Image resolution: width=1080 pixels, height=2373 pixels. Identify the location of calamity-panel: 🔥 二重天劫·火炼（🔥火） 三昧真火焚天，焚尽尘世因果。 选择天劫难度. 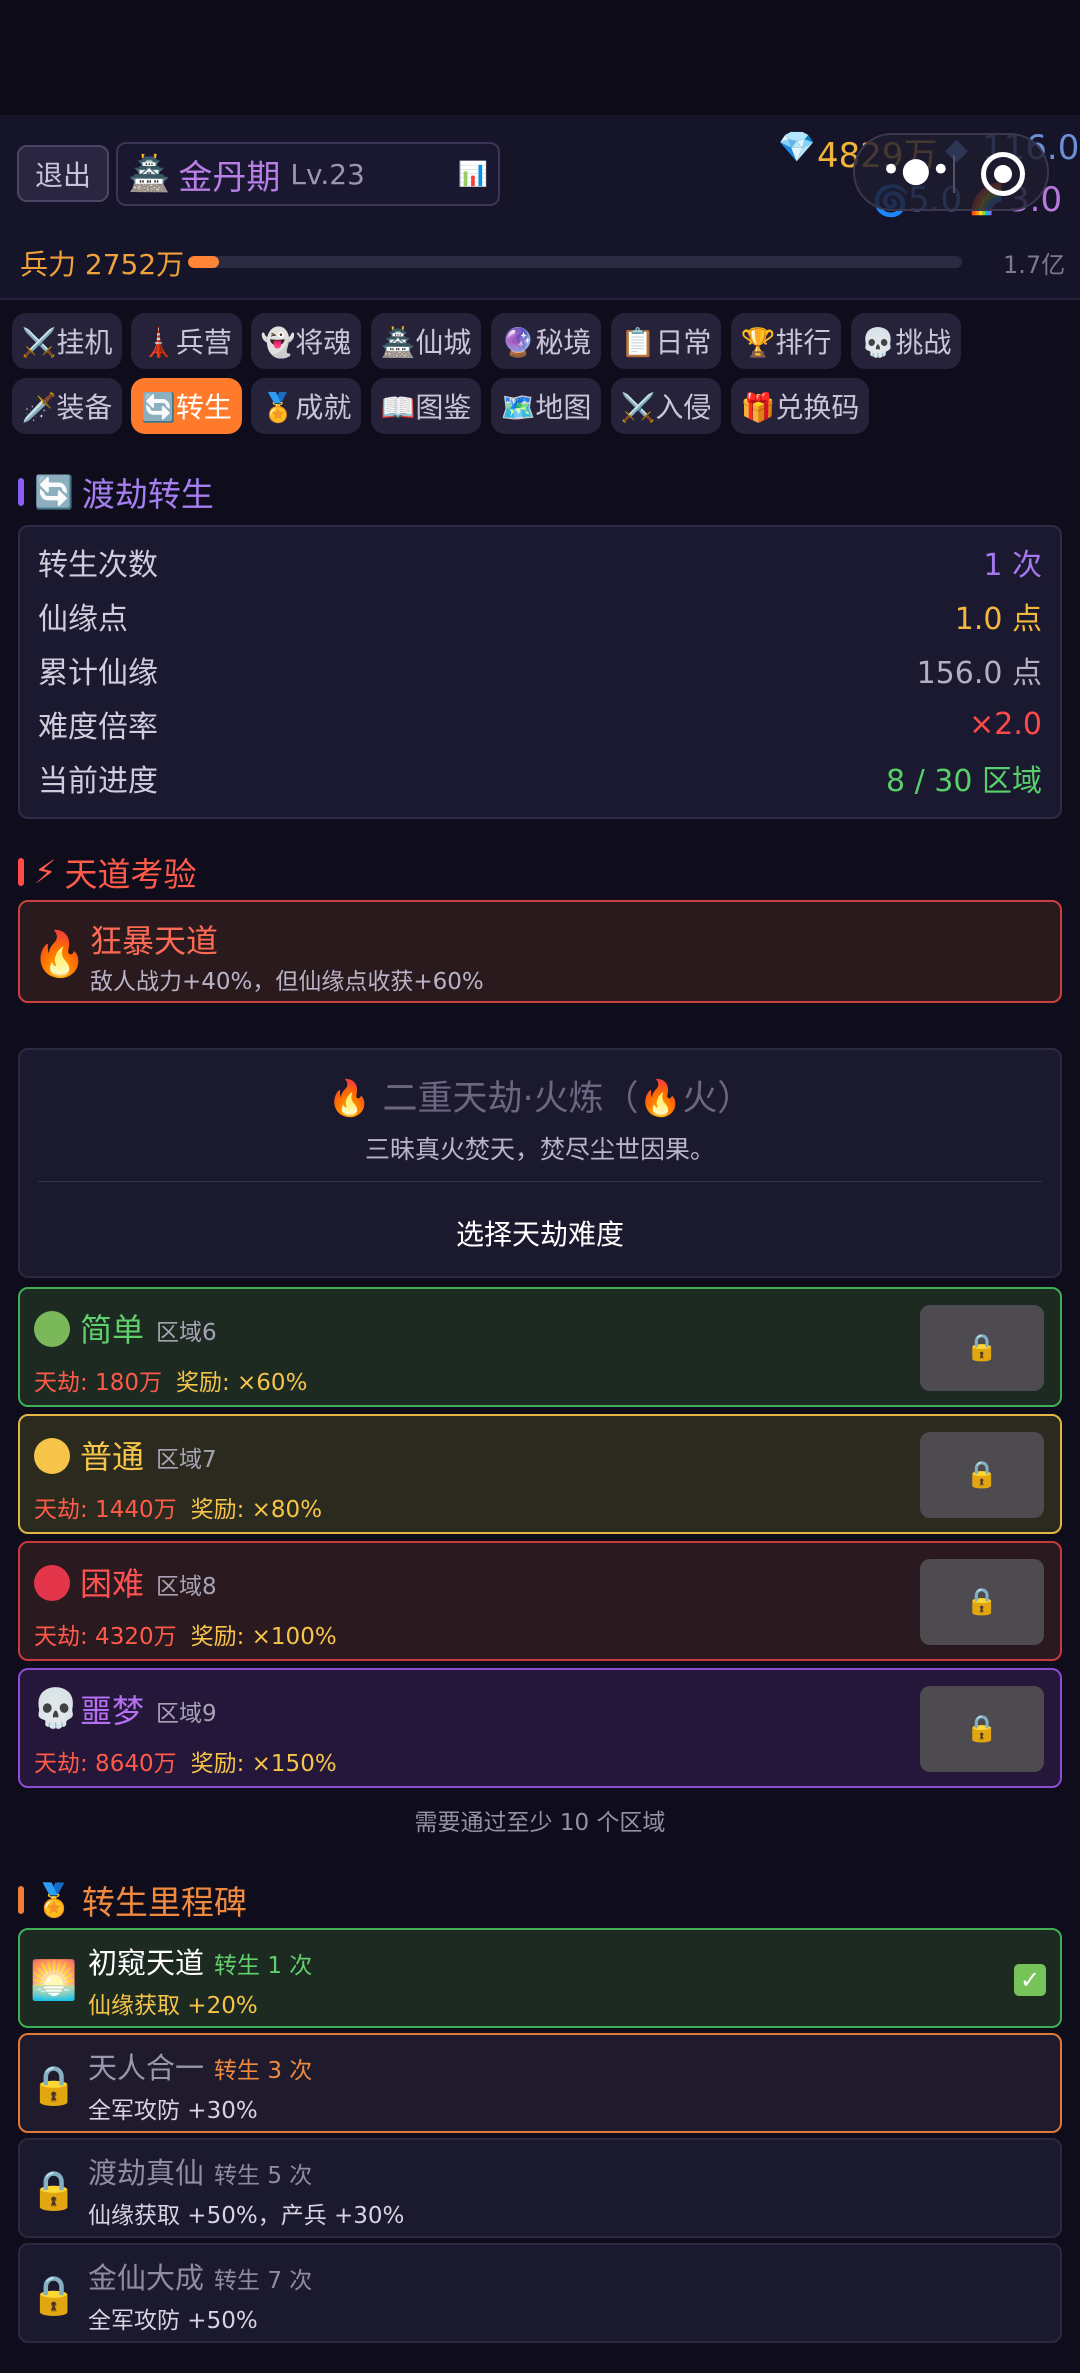
(540, 1163).